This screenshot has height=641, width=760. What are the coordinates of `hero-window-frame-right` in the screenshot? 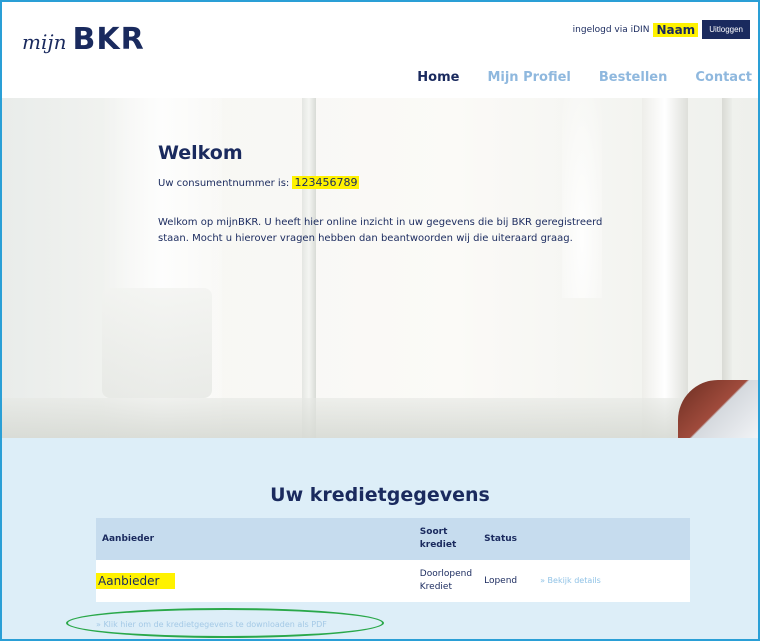 It's located at (665, 268).